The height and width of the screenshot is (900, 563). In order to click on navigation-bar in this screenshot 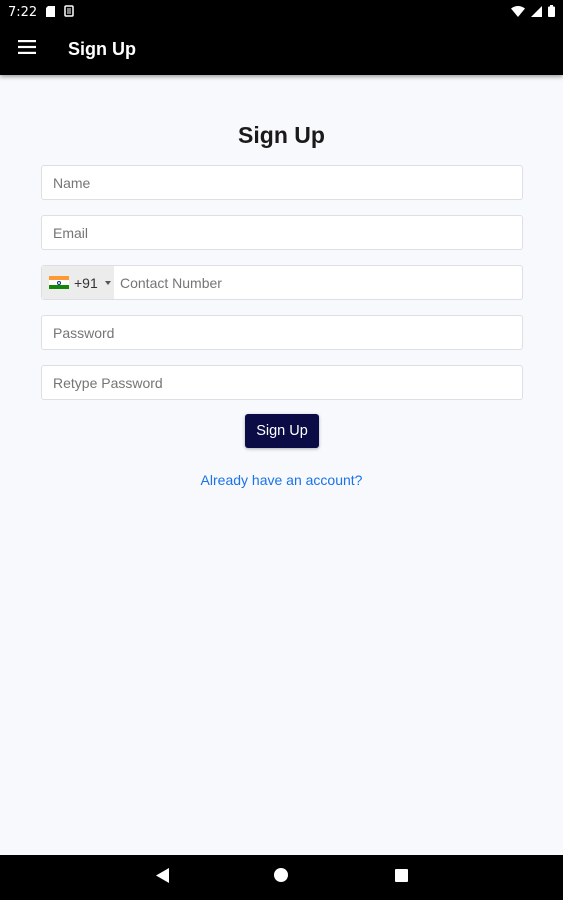, I will do `click(281, 877)`.